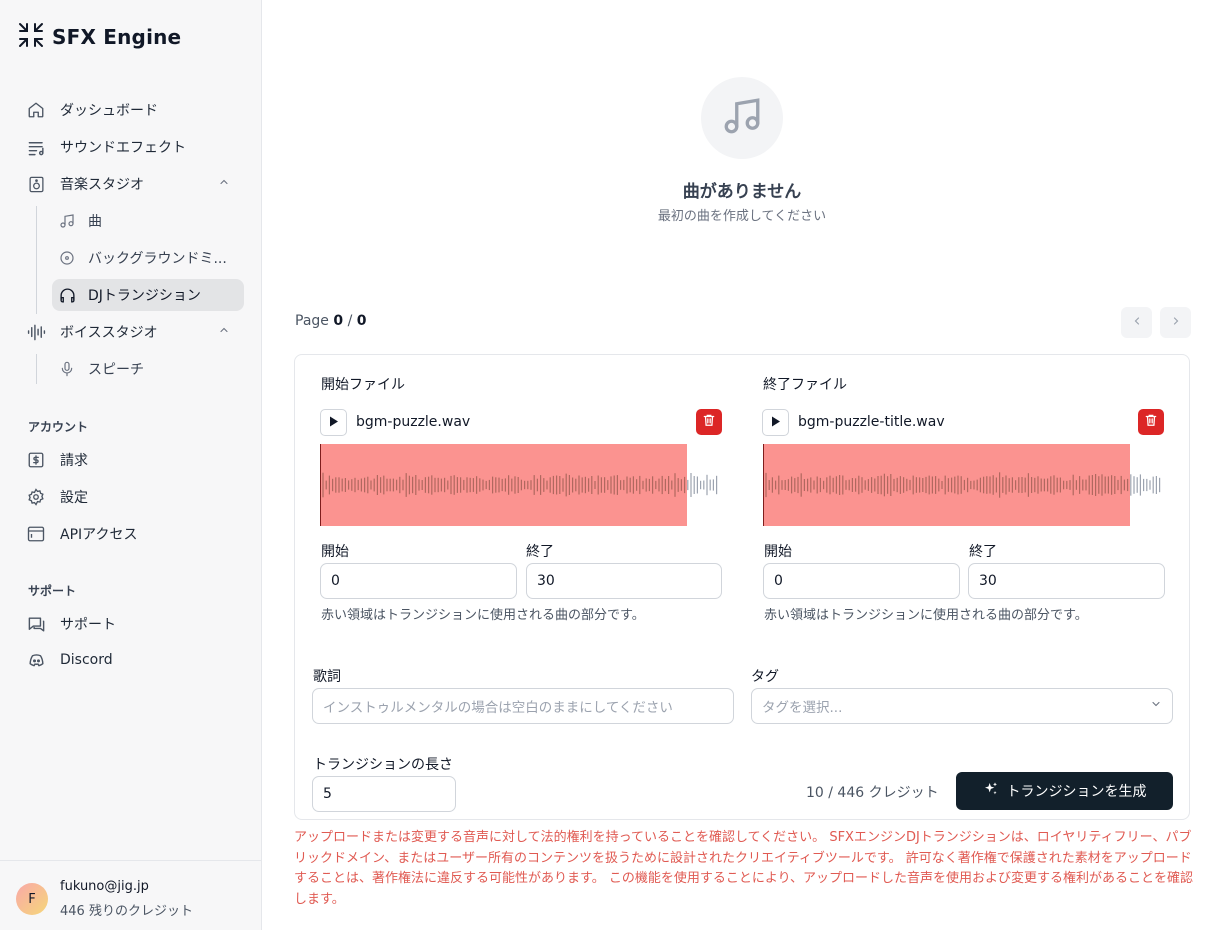 The image size is (1220, 930). I want to click on brand-name: SFX Engine, so click(117, 37).